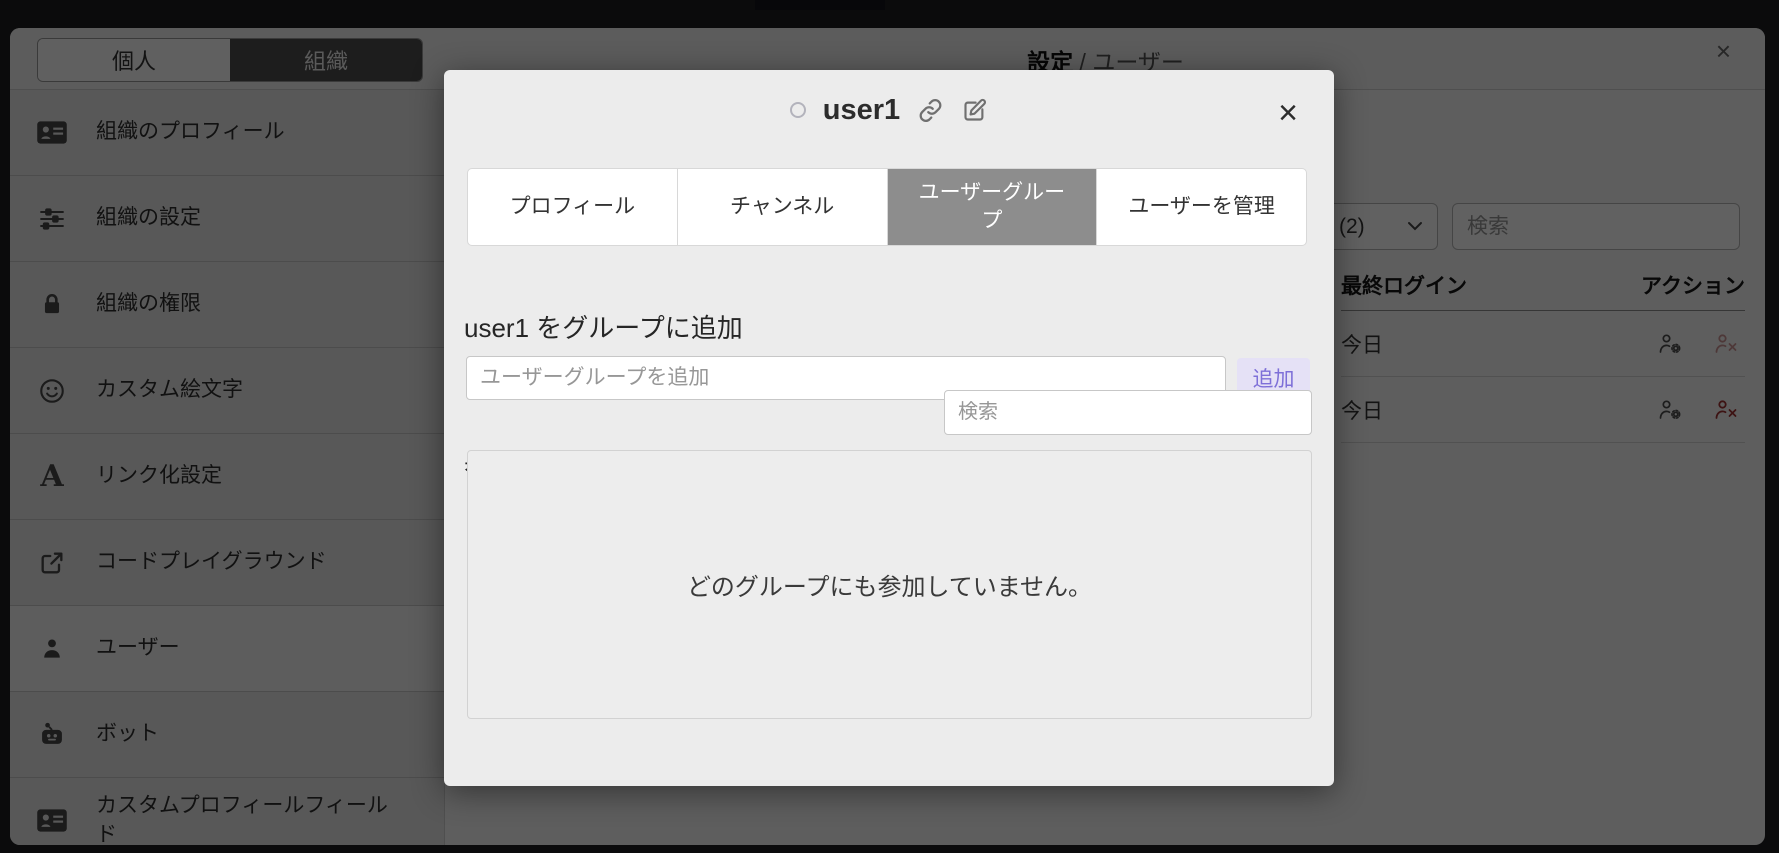  What do you see at coordinates (861, 109) in the screenshot?
I see `modal-user-name: user1` at bounding box center [861, 109].